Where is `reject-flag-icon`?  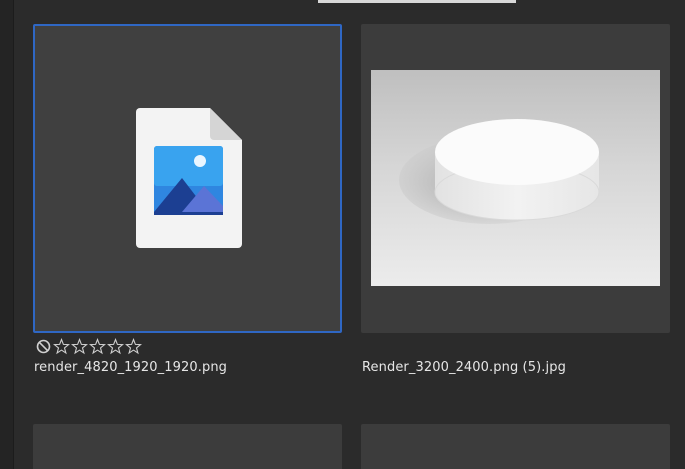
reject-flag-icon is located at coordinates (43, 346).